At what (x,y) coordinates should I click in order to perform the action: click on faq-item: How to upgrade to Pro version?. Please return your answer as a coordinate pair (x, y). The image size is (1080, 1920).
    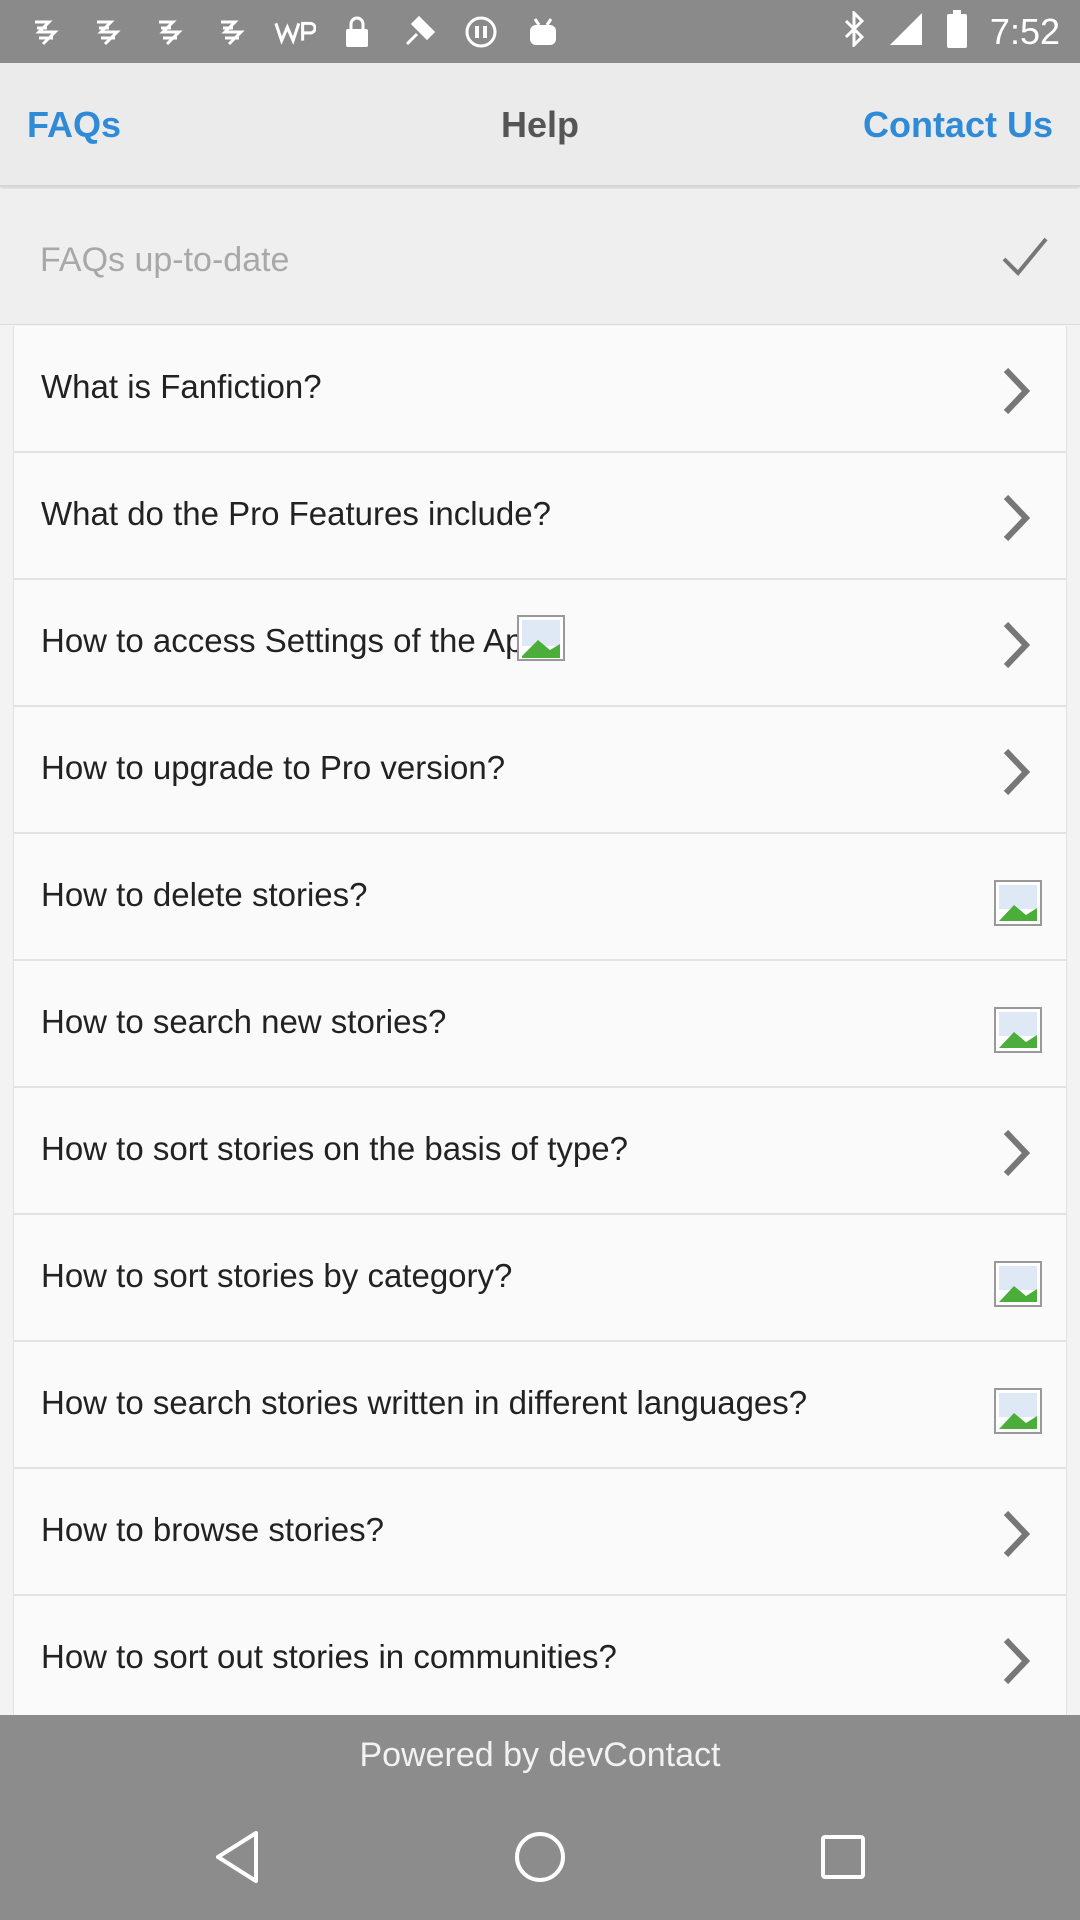
    Looking at the image, I should click on (540, 770).